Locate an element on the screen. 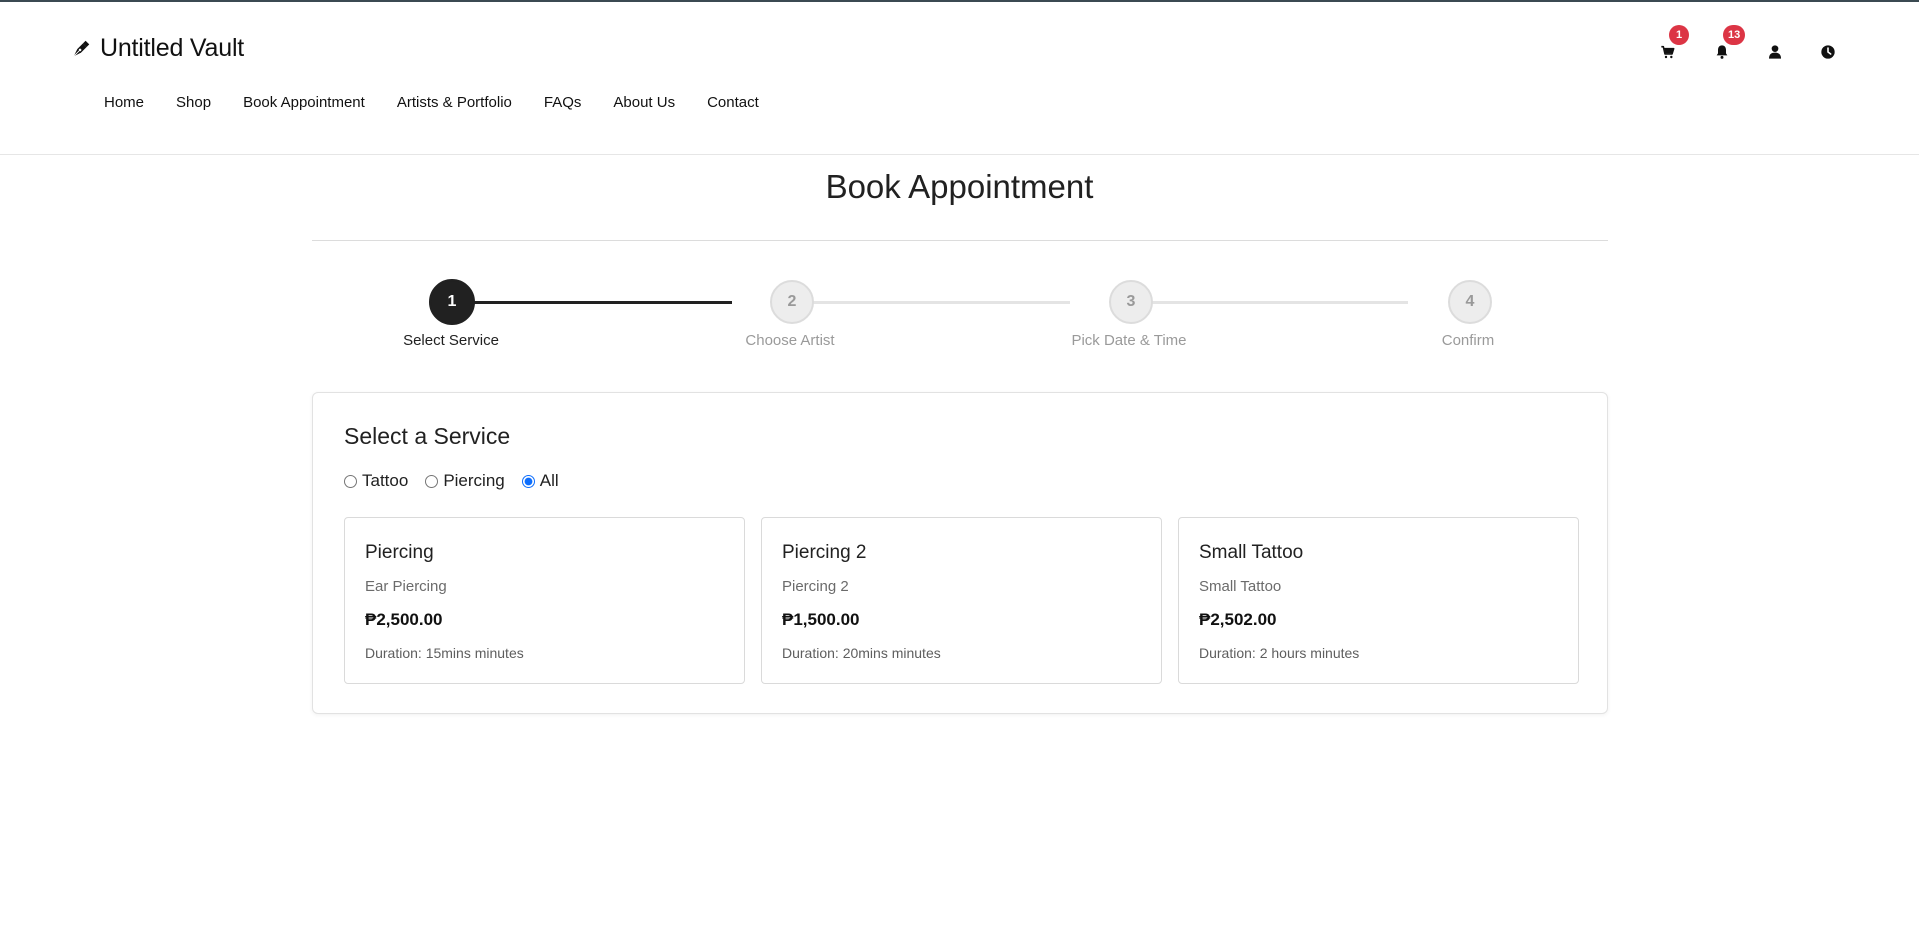 This screenshot has height=937, width=1919. service-price: ₱2,502.00 is located at coordinates (1238, 619).